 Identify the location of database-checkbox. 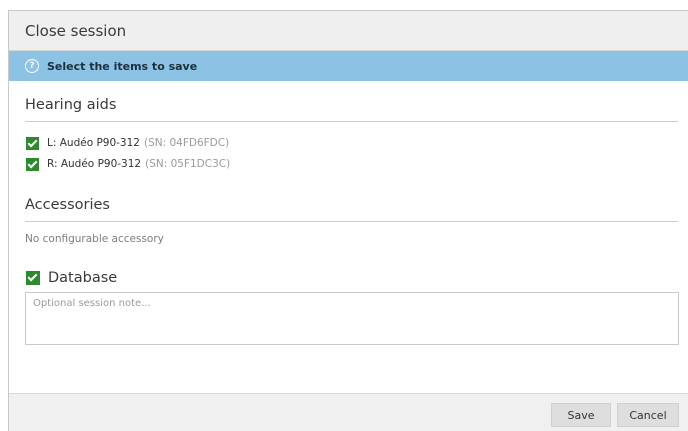
(33, 278).